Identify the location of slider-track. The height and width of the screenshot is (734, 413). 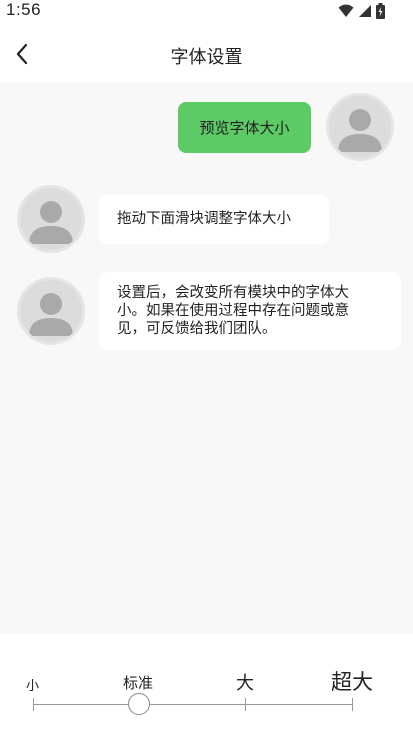
(193, 704).